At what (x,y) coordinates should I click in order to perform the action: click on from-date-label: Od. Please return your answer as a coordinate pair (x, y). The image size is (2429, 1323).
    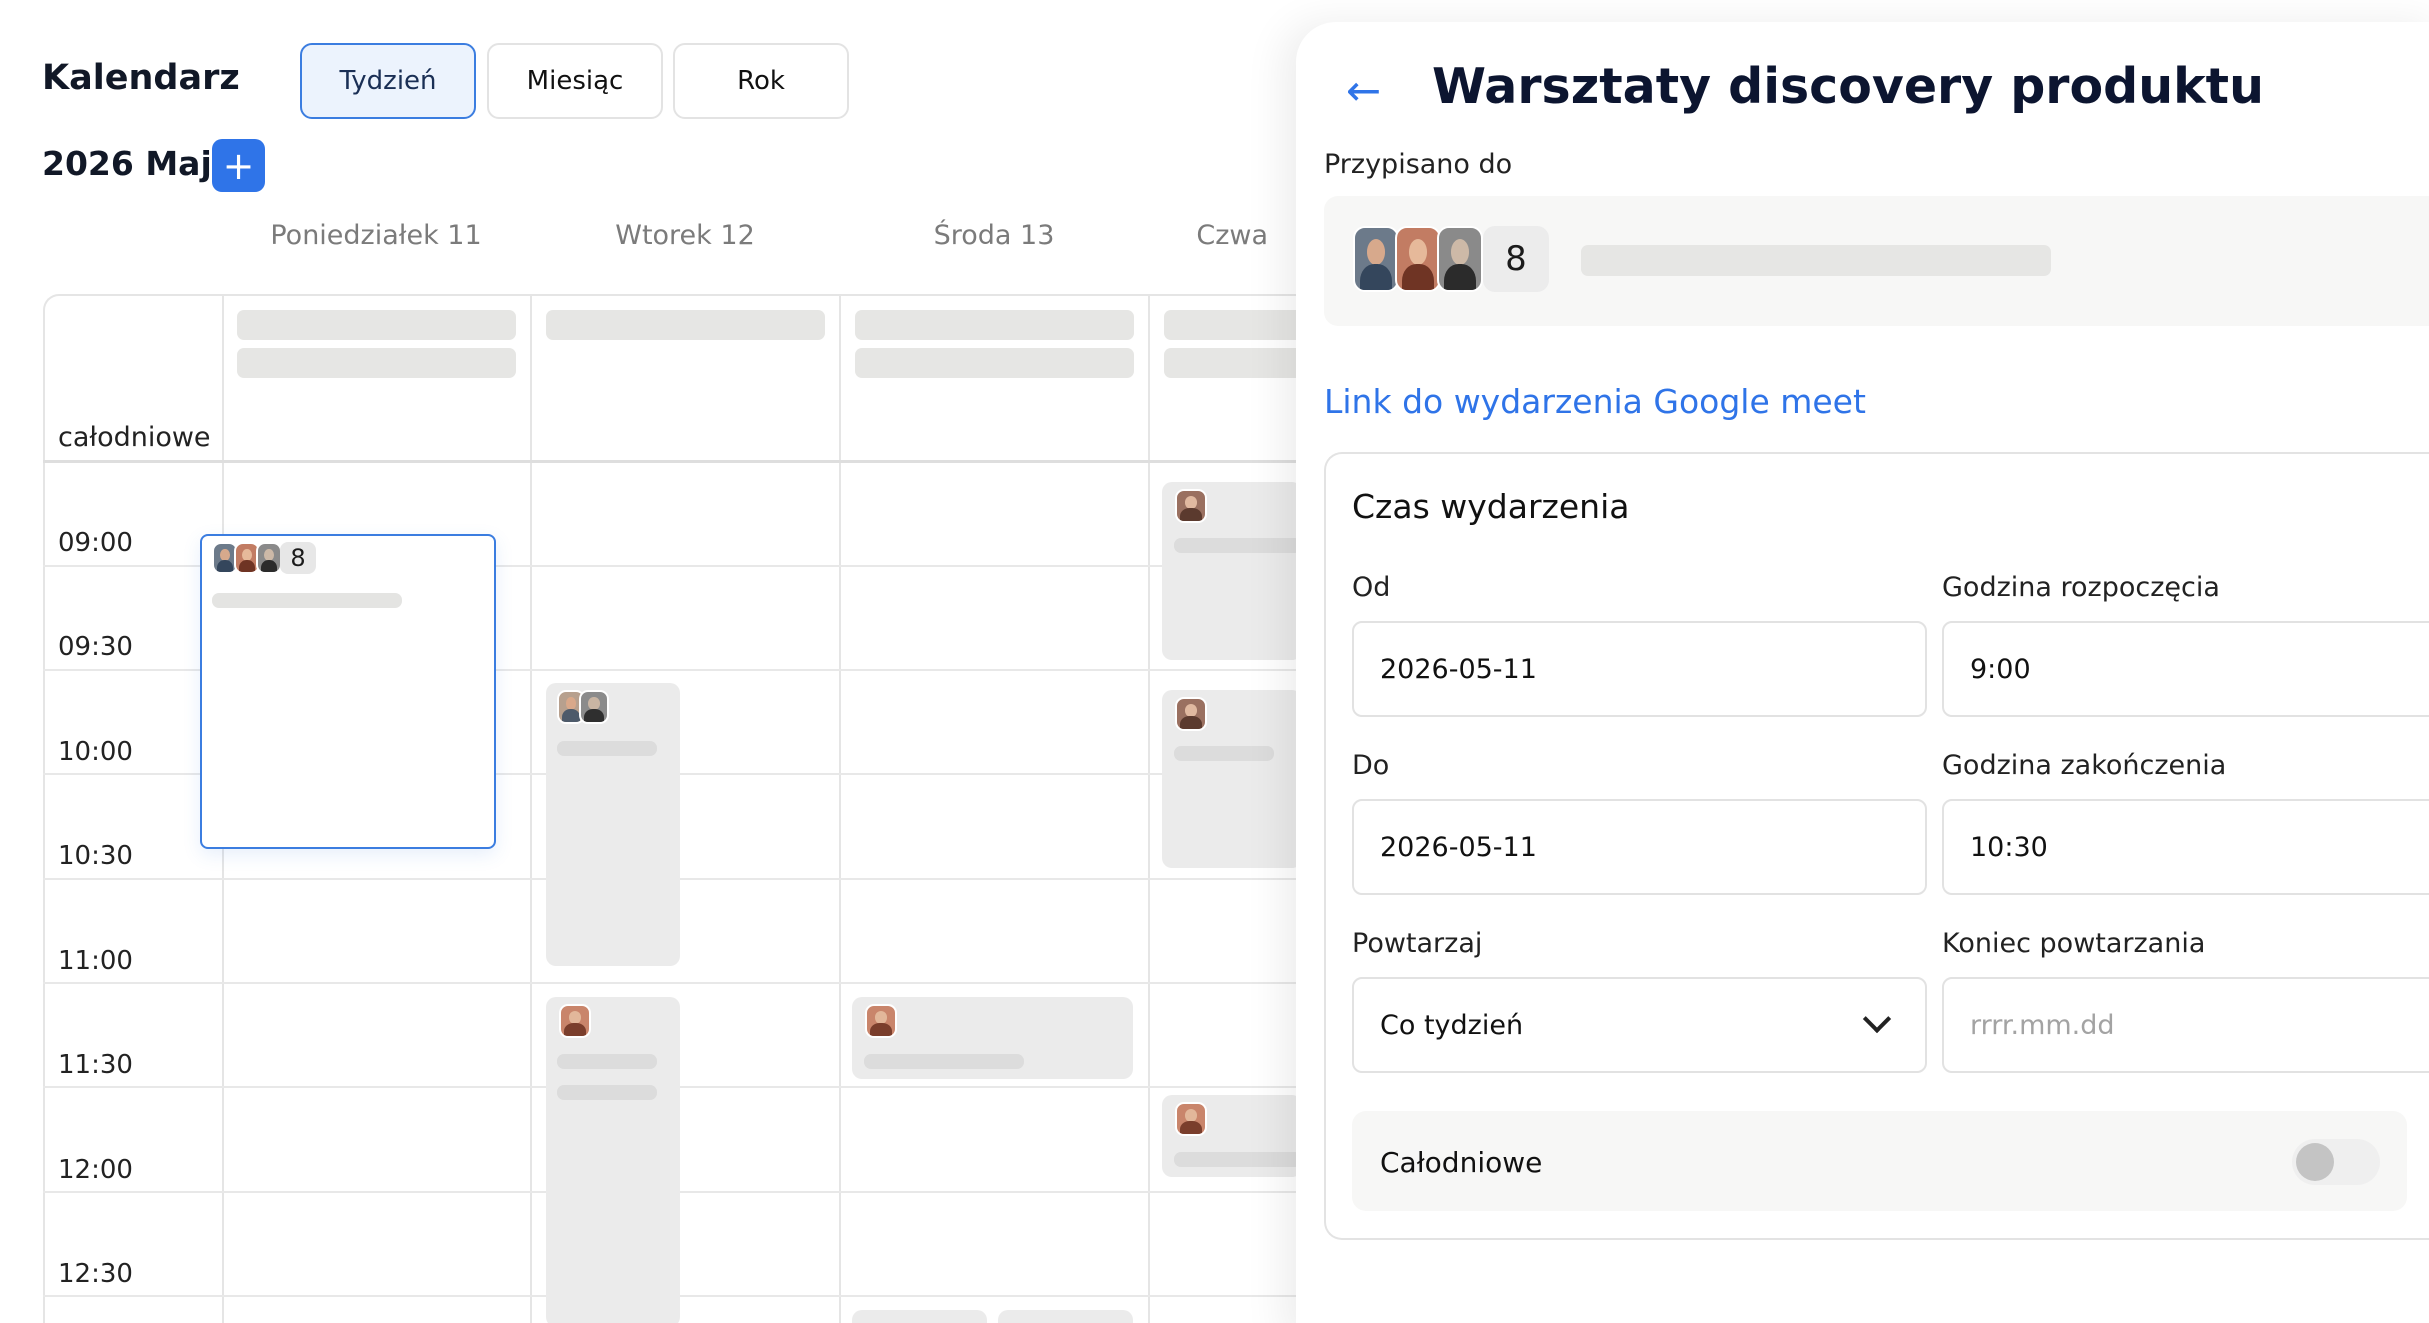
    Looking at the image, I should click on (1371, 587).